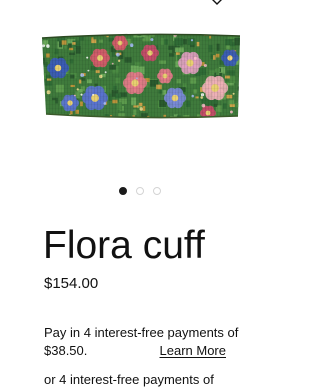  I want to click on installment-line-2: $38.50. Learn More, so click(135, 351).